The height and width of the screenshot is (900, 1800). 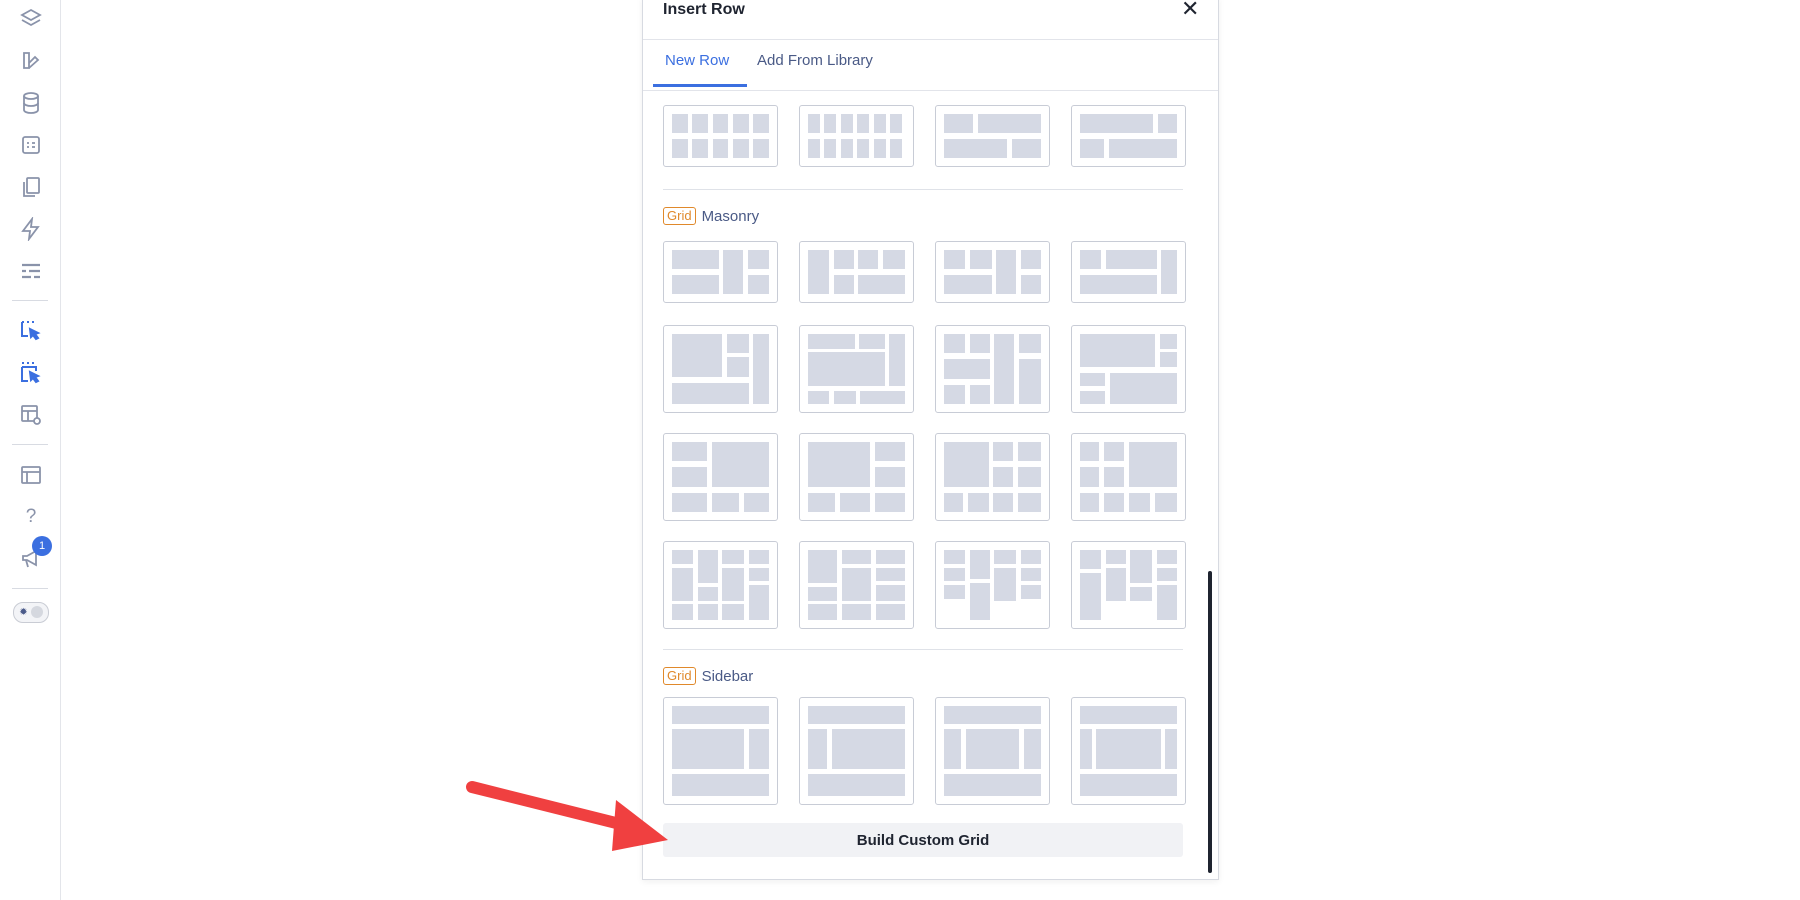 What do you see at coordinates (1210, 722) in the screenshot?
I see `scrollbar` at bounding box center [1210, 722].